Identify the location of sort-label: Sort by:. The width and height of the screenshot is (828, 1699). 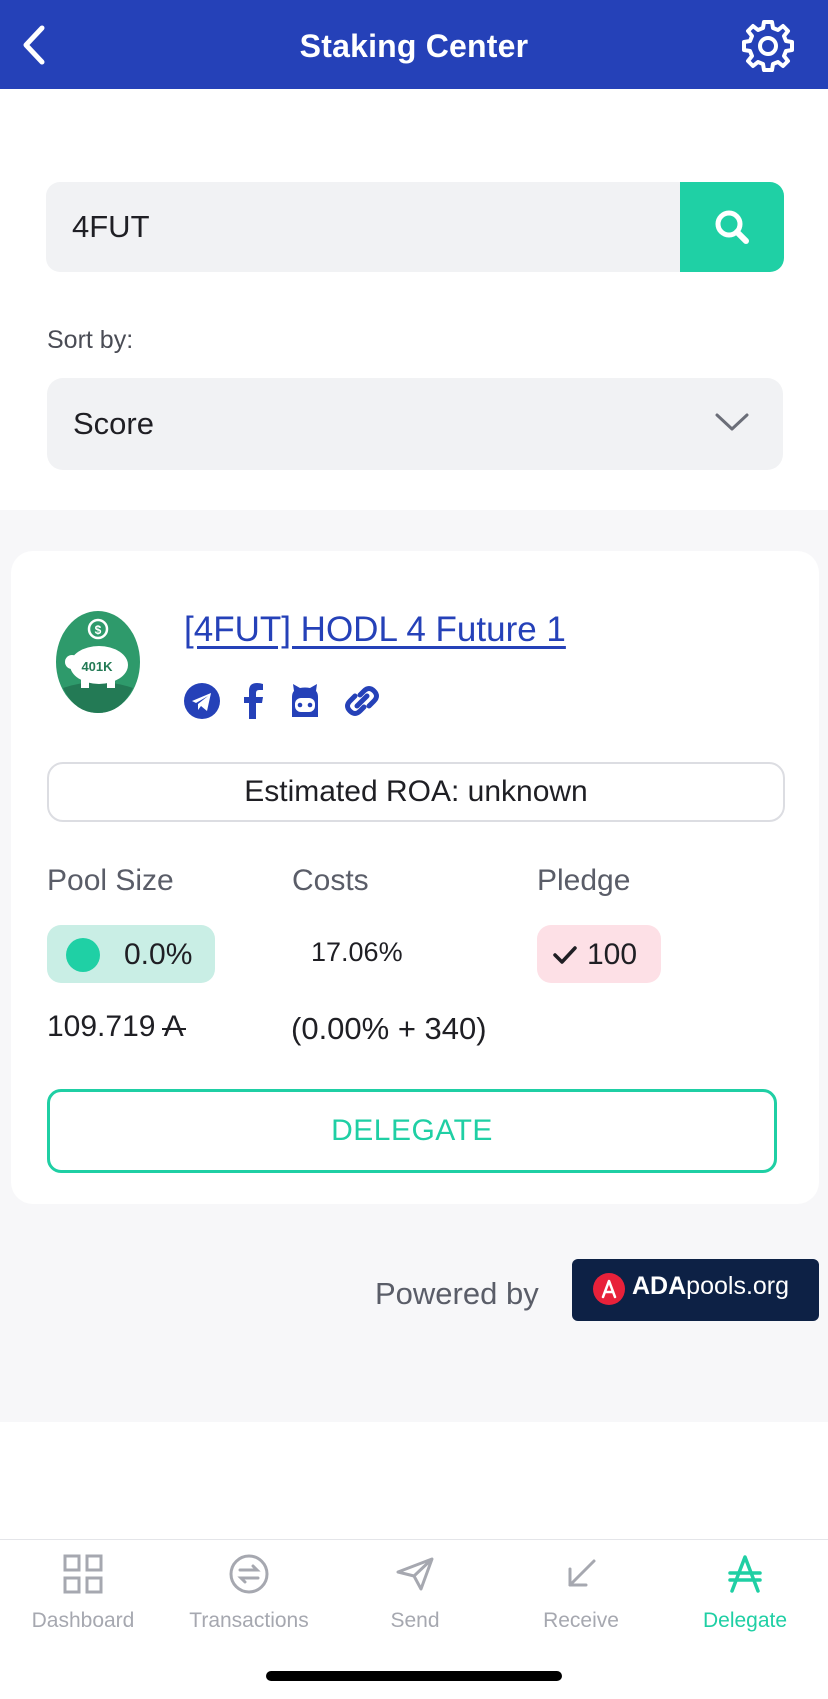
(90, 340).